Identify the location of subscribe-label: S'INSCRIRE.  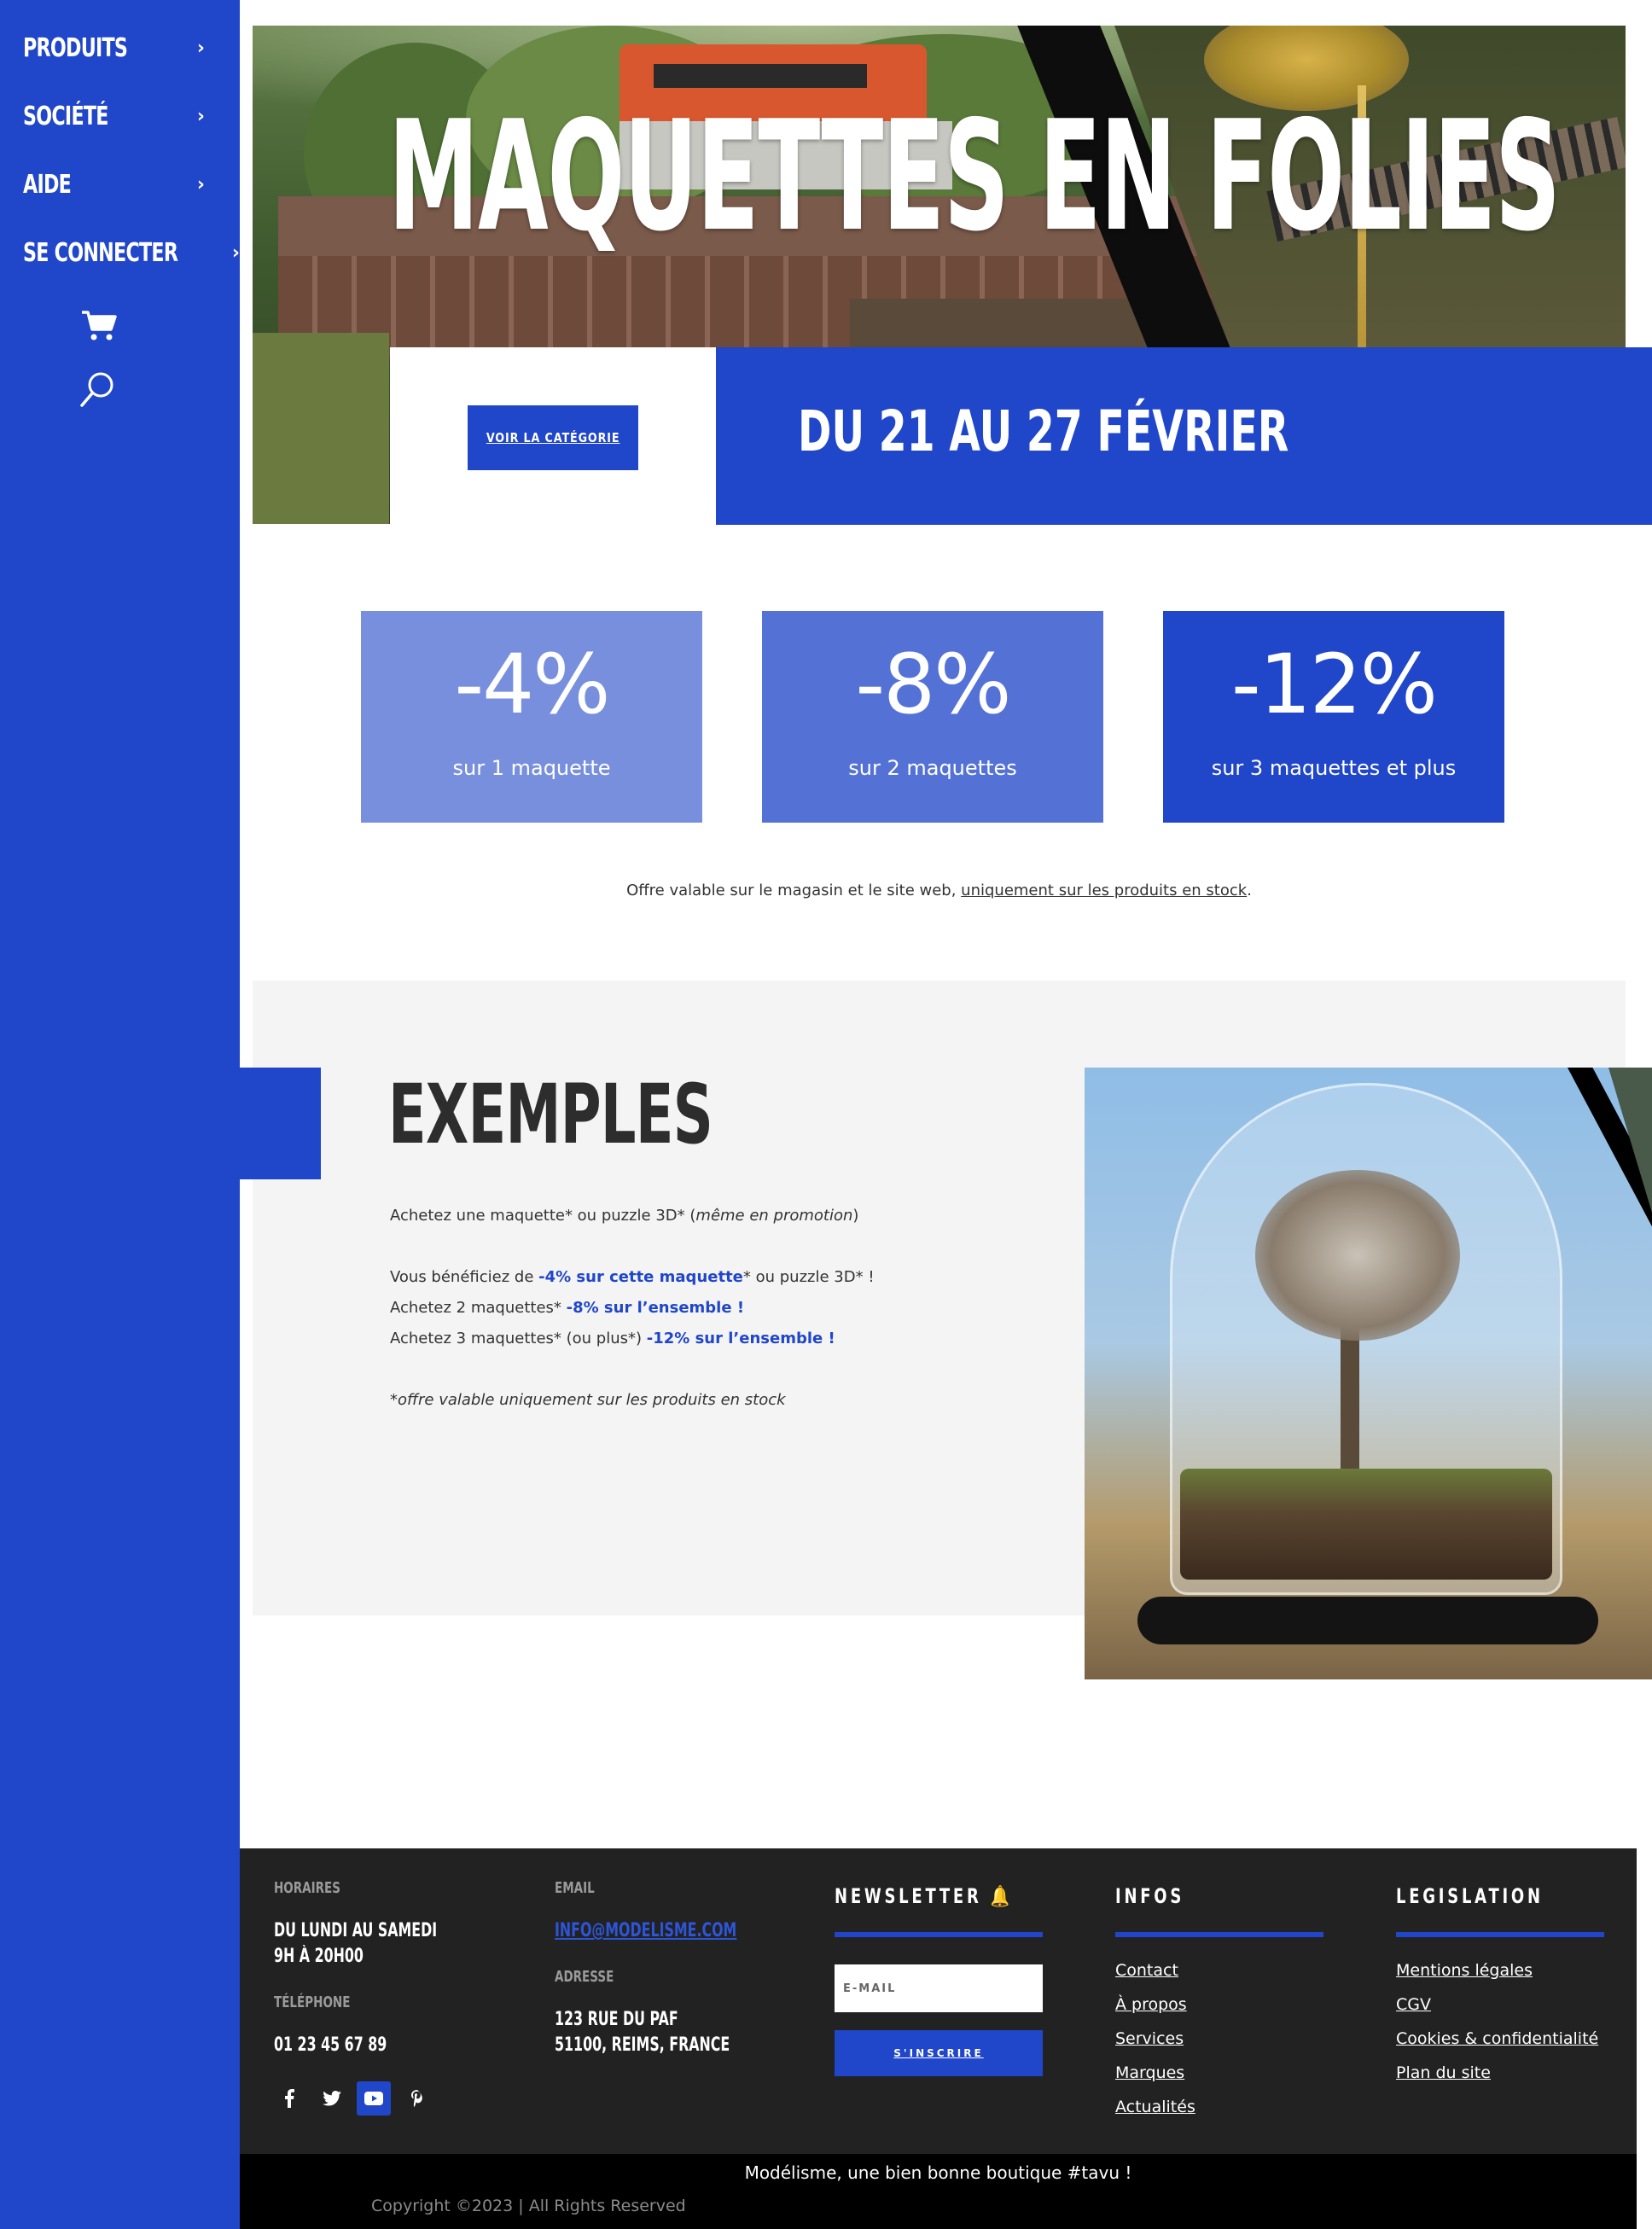
(938, 2053).